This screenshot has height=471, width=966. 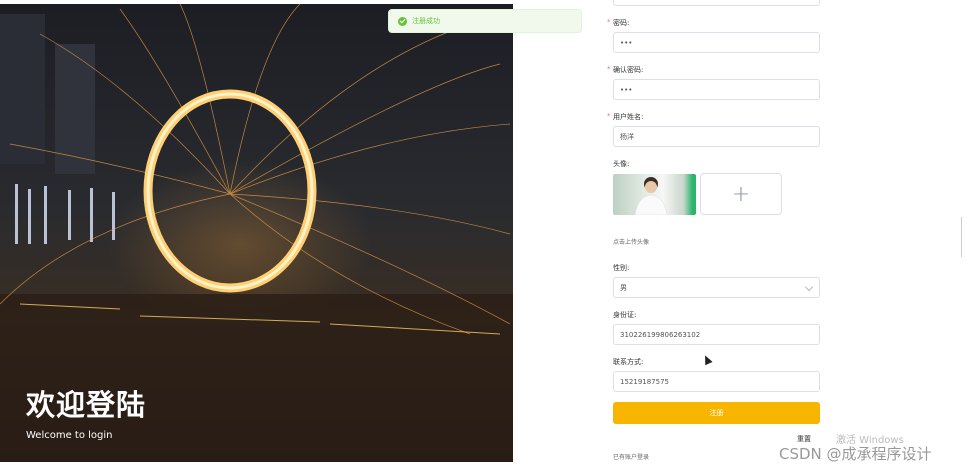 What do you see at coordinates (809, 287) in the screenshot?
I see `chevron-down-icon` at bounding box center [809, 287].